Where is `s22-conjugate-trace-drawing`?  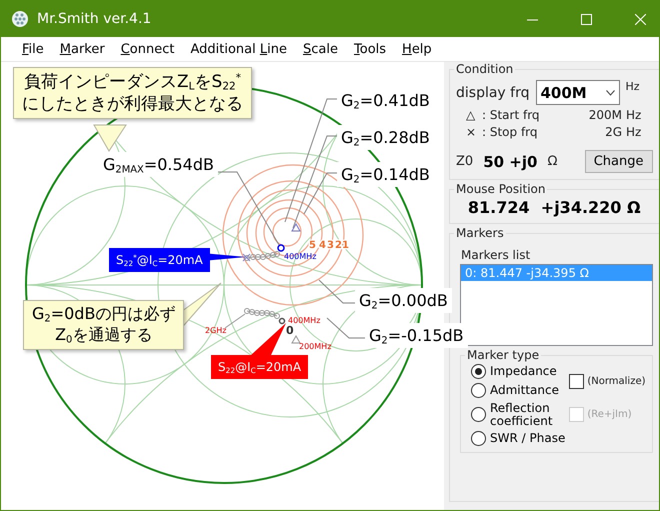
s22-conjugate-trace-drawing is located at coordinates (262, 256).